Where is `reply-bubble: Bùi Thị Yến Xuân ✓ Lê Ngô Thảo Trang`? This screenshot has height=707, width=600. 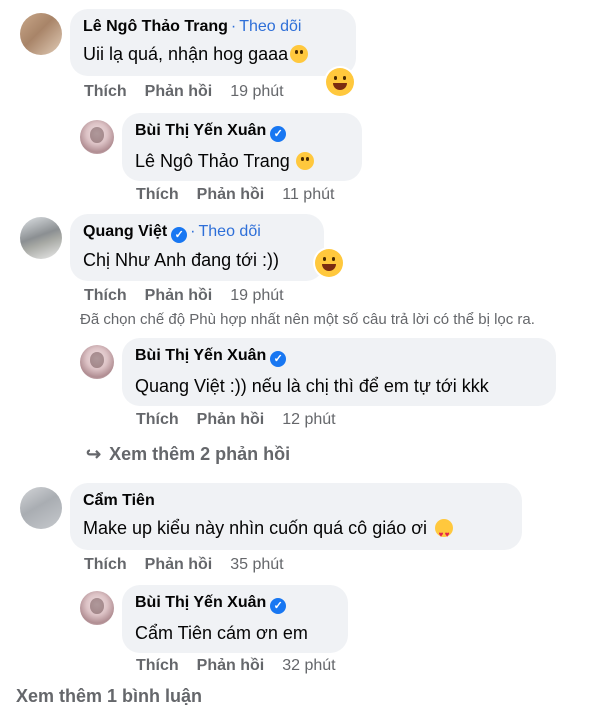 reply-bubble: Bùi Thị Yến Xuân ✓ Lê Ngô Thảo Trang is located at coordinates (242, 147).